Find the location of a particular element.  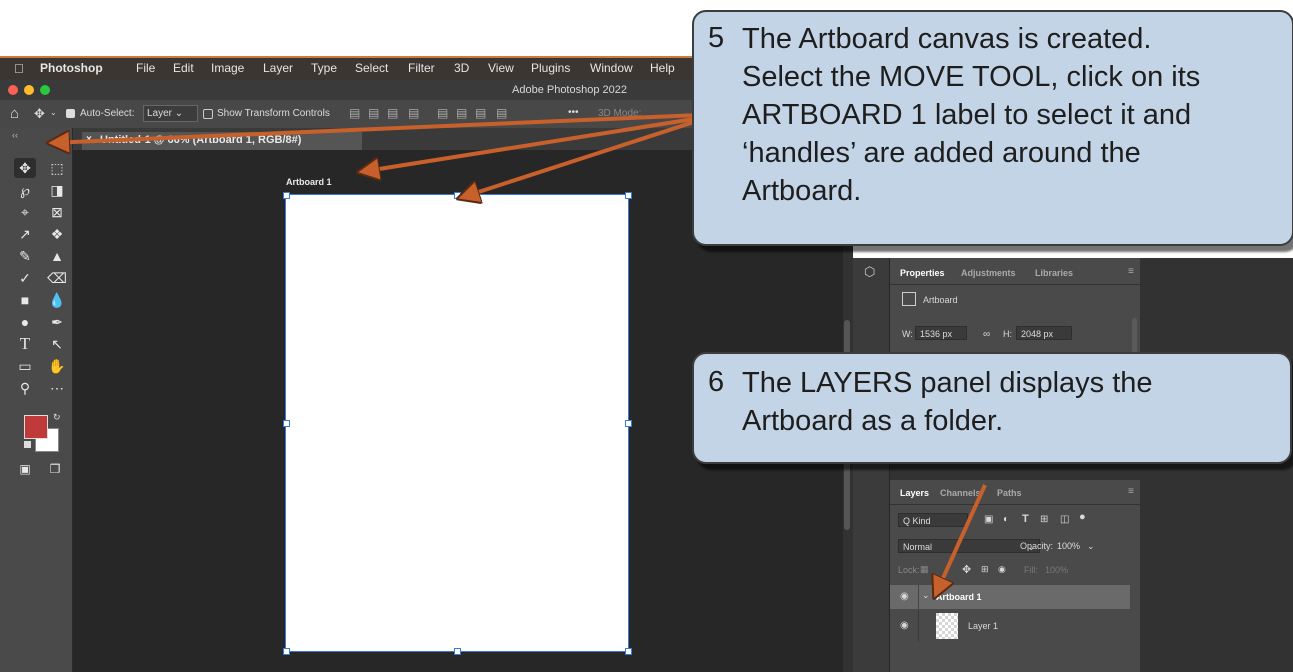

callout-line: ARTBOARD 1 label to select it and is located at coordinates (967, 115).